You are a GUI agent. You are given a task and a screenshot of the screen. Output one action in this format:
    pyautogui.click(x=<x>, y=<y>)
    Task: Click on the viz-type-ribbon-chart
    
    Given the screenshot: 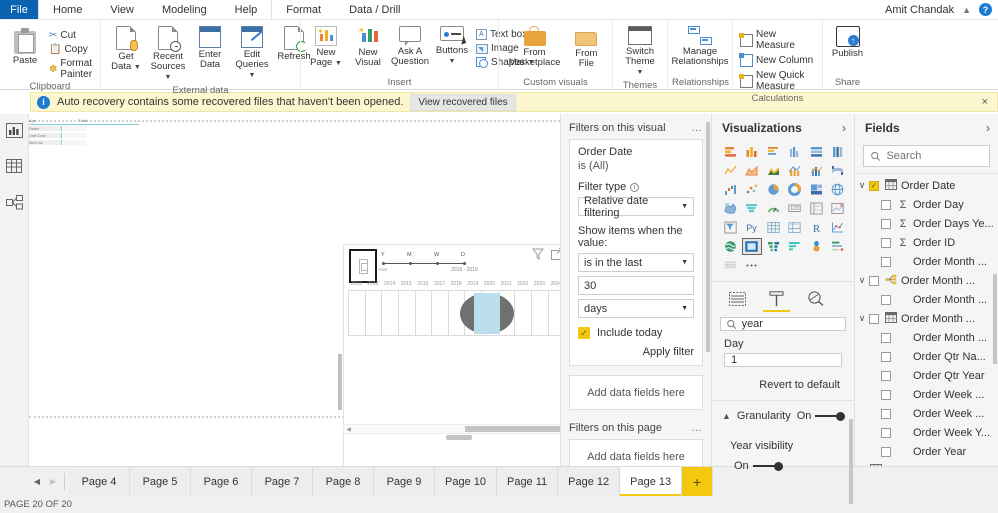 What is the action you would take?
    pyautogui.click(x=838, y=170)
    